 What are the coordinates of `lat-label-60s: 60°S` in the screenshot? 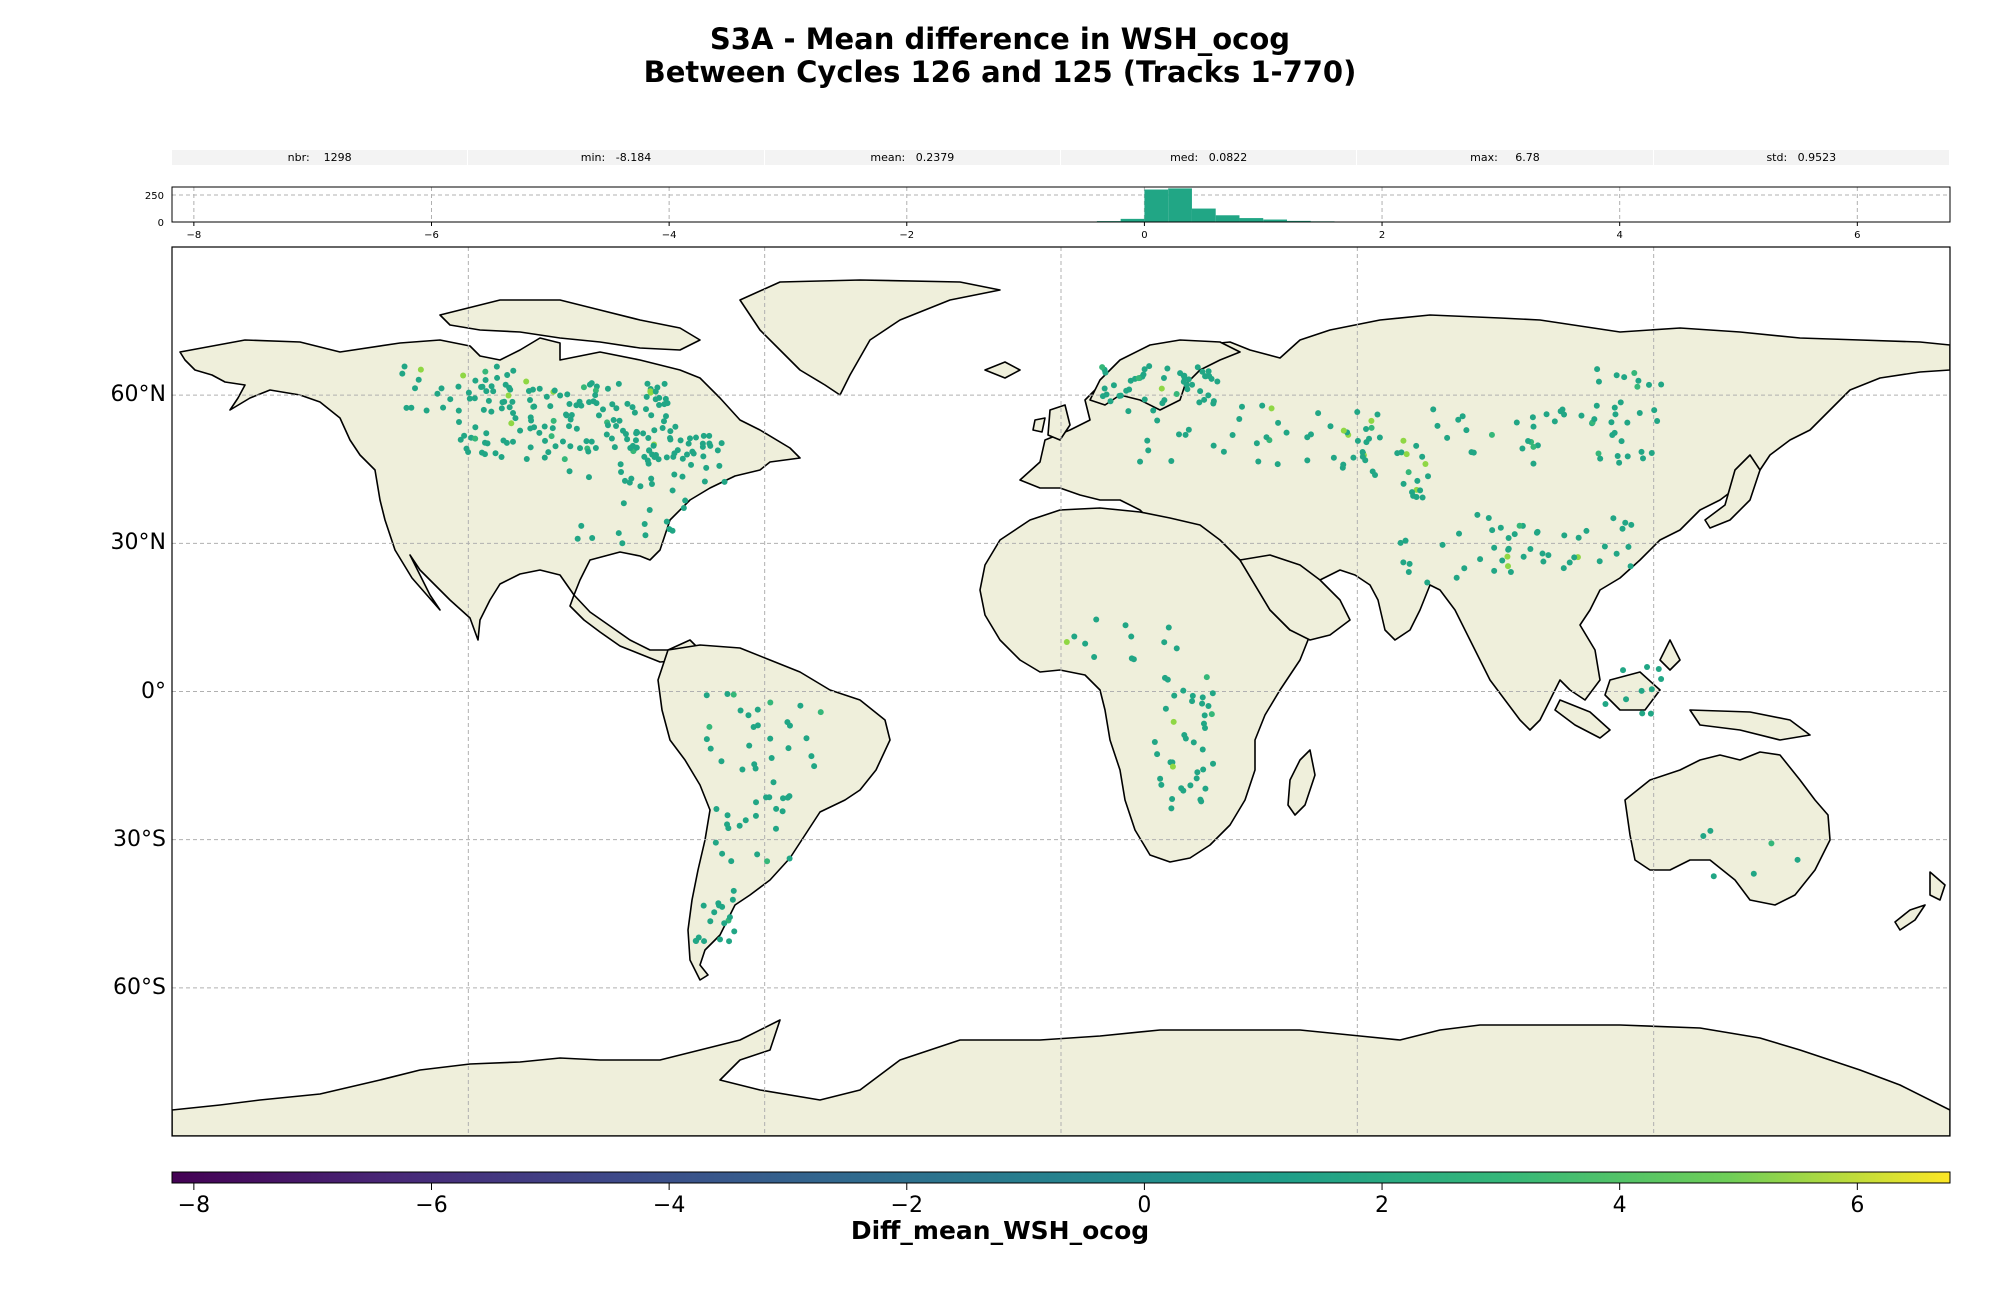 It's located at (139, 987).